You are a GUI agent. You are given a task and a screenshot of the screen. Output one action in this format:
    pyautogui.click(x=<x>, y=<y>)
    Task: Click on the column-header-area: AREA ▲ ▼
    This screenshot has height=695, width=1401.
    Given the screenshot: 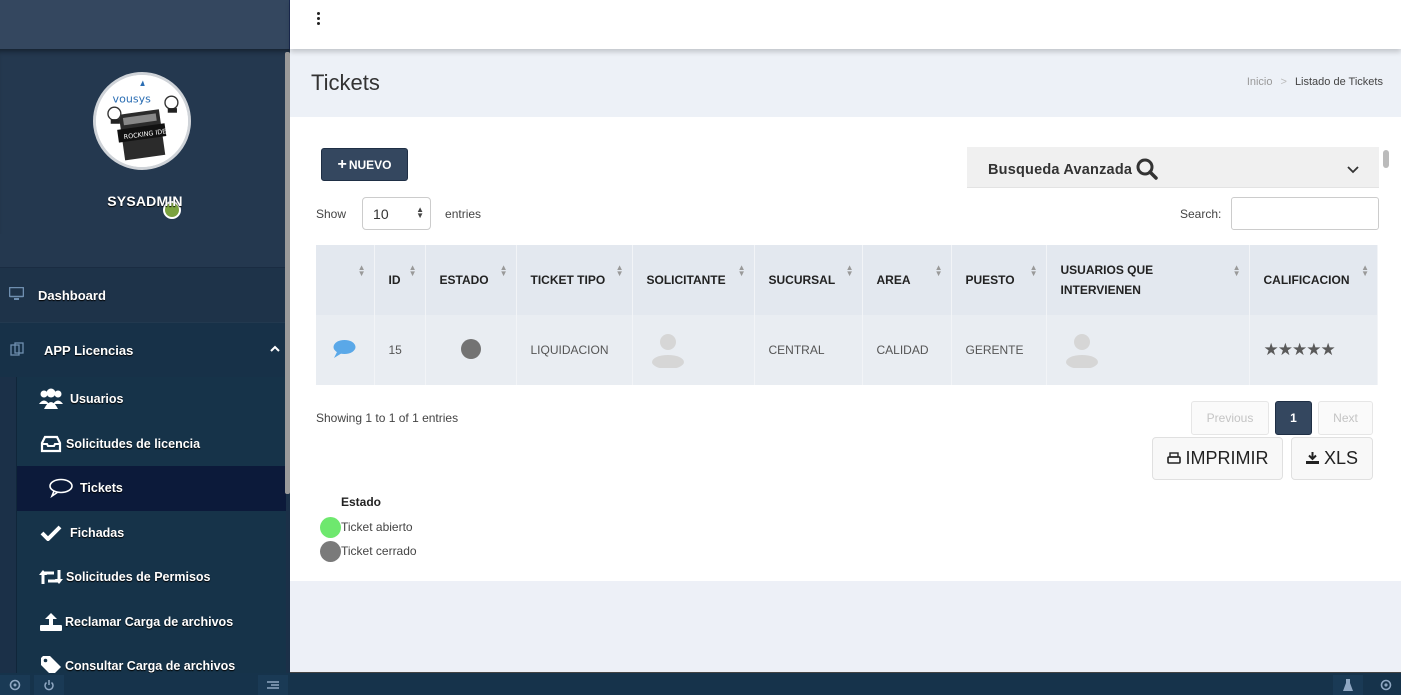 What is the action you would take?
    pyautogui.click(x=907, y=280)
    